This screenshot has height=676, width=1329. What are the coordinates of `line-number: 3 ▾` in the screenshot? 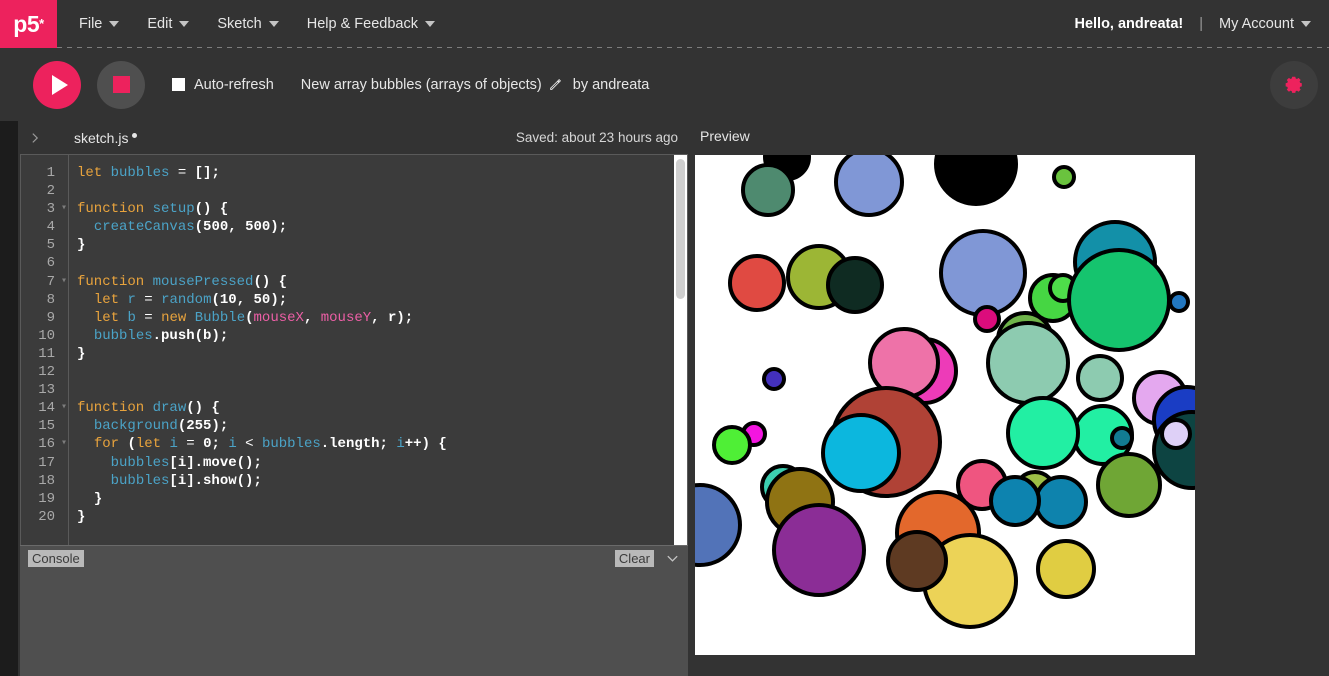 It's located at (56, 209).